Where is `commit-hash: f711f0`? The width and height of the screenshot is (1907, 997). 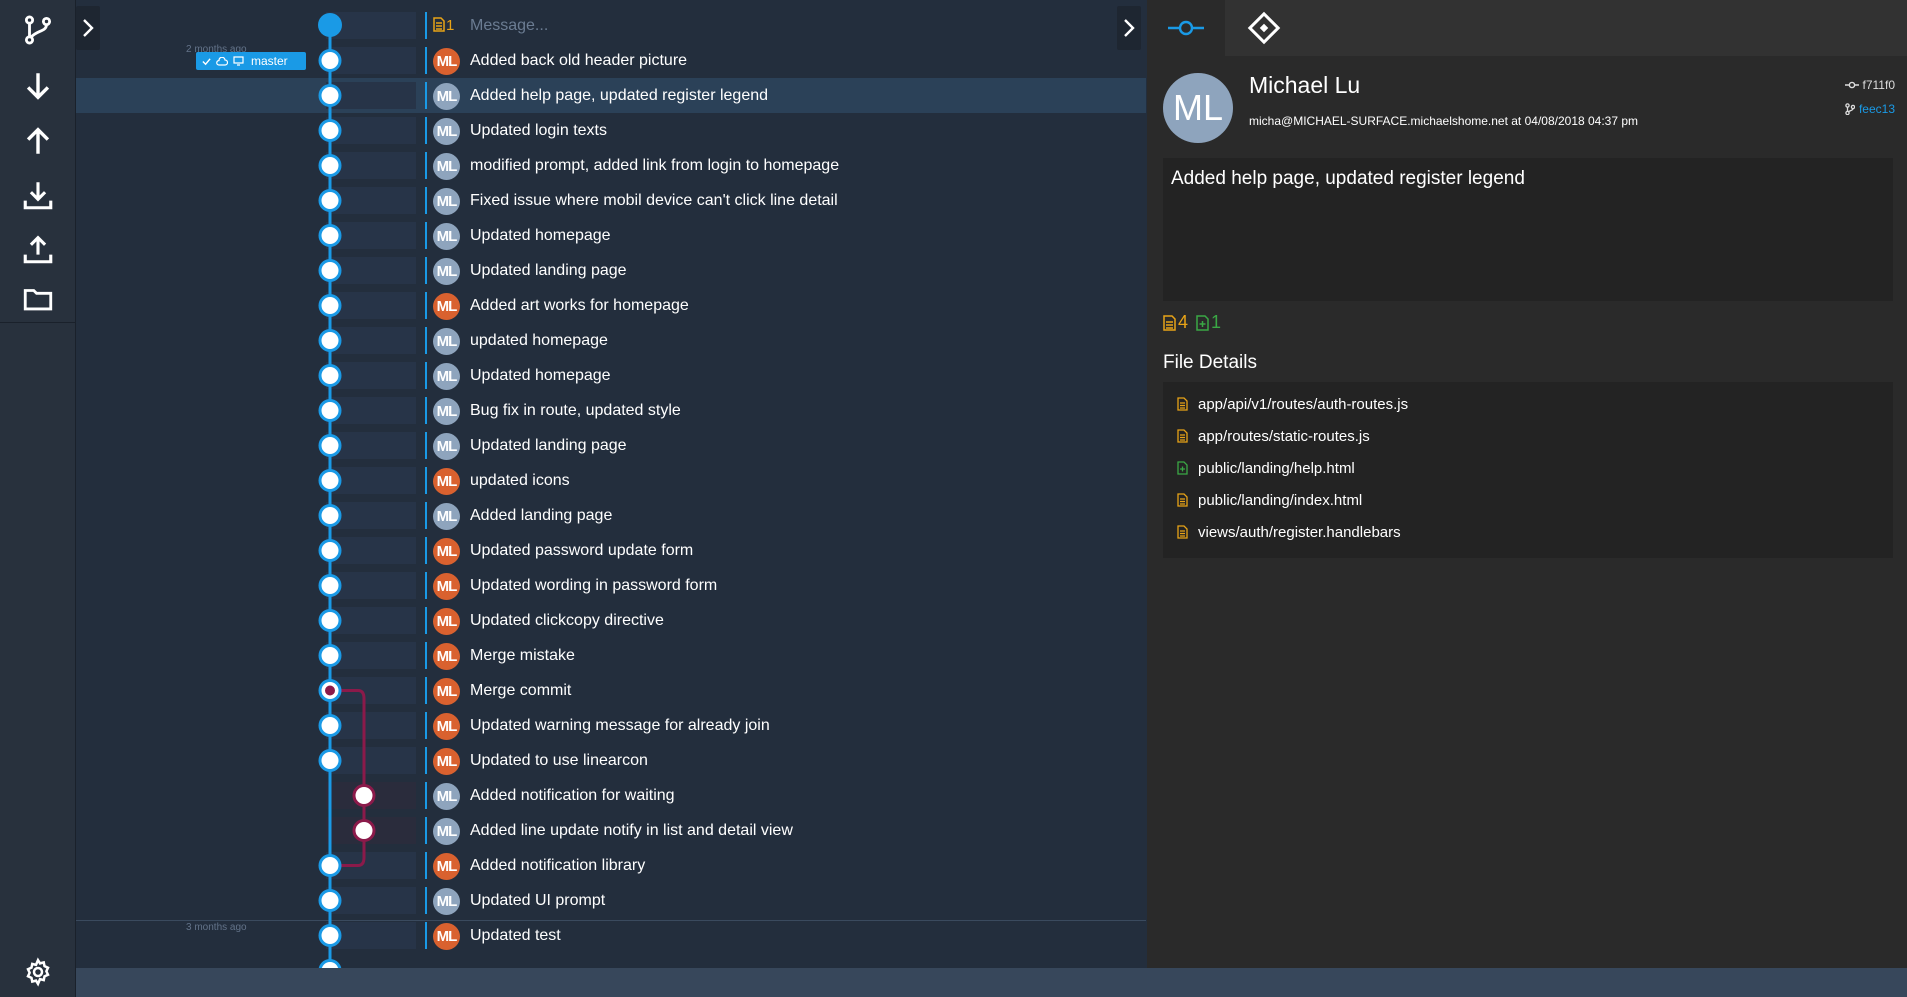
commit-hash: f711f0 is located at coordinates (1869, 85).